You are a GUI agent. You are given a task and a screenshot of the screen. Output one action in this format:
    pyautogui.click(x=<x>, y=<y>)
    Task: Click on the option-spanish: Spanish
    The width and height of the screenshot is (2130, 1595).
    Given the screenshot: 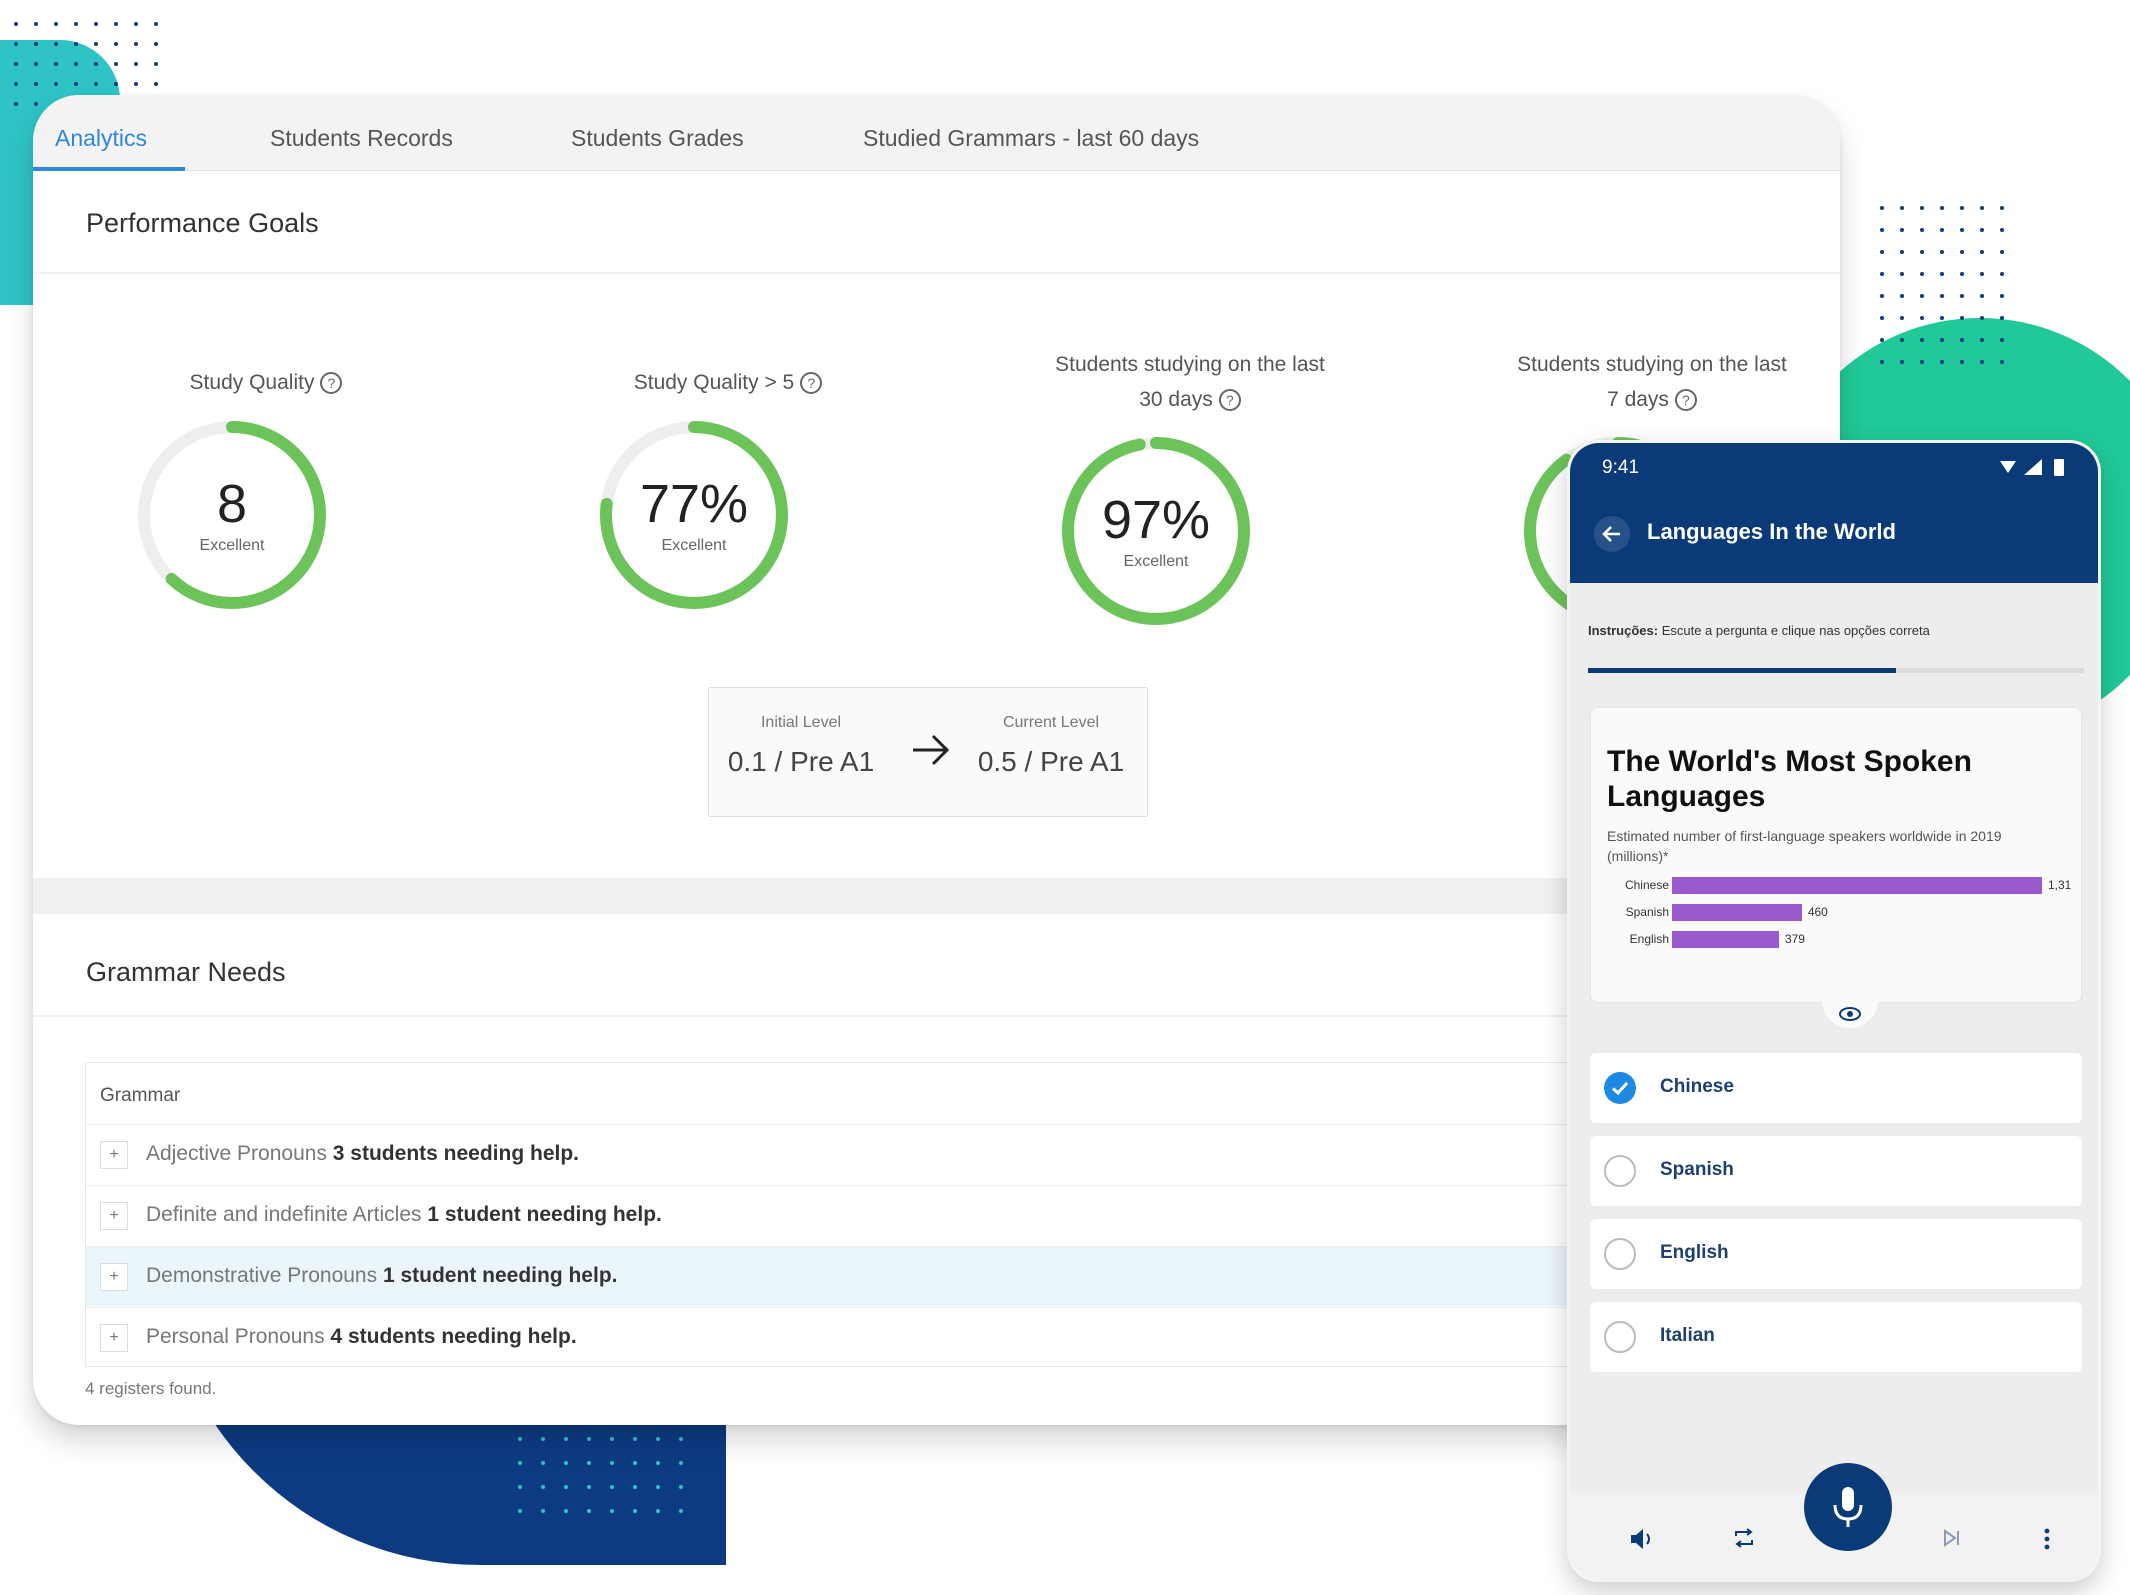 What is the action you would take?
    pyautogui.click(x=1836, y=1171)
    